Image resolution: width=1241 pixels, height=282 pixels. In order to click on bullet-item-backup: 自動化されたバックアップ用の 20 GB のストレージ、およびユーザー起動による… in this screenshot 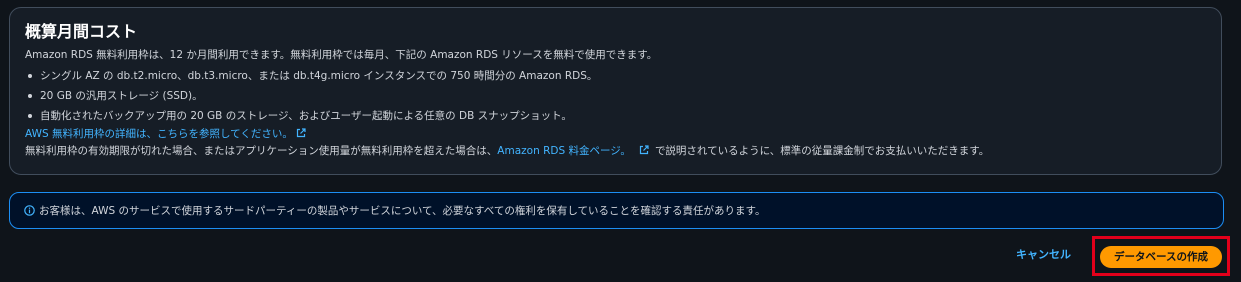, I will do `click(306, 116)`.